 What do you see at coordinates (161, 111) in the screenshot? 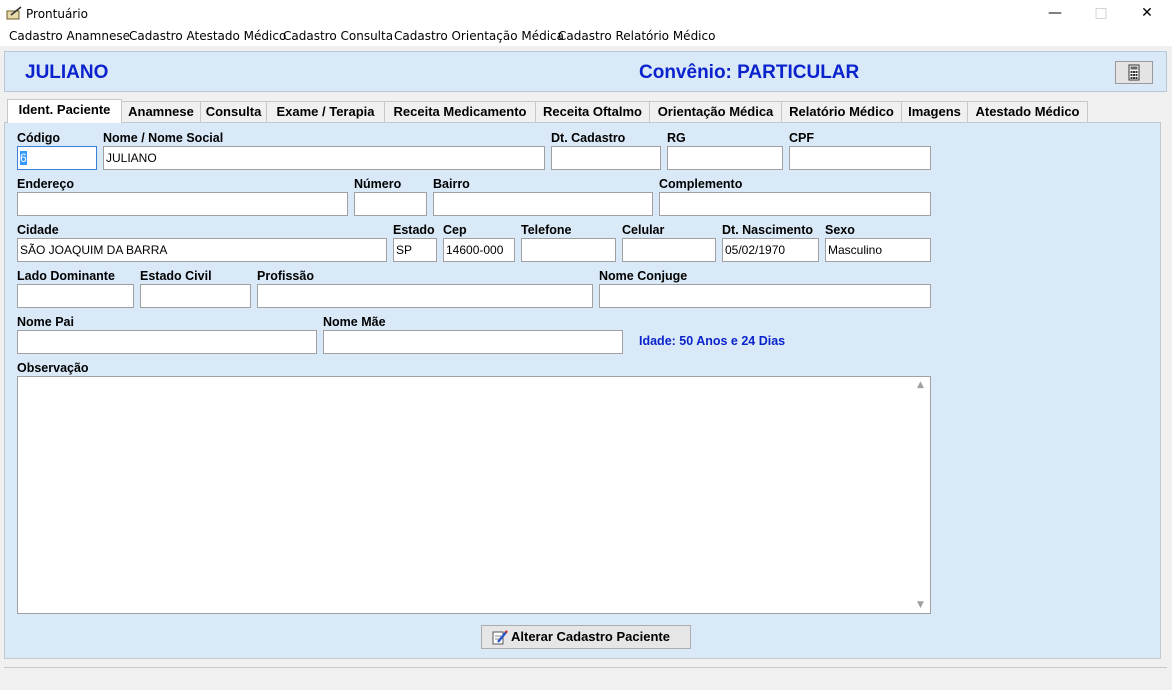
I see `tab-anamnese: Anamnese` at bounding box center [161, 111].